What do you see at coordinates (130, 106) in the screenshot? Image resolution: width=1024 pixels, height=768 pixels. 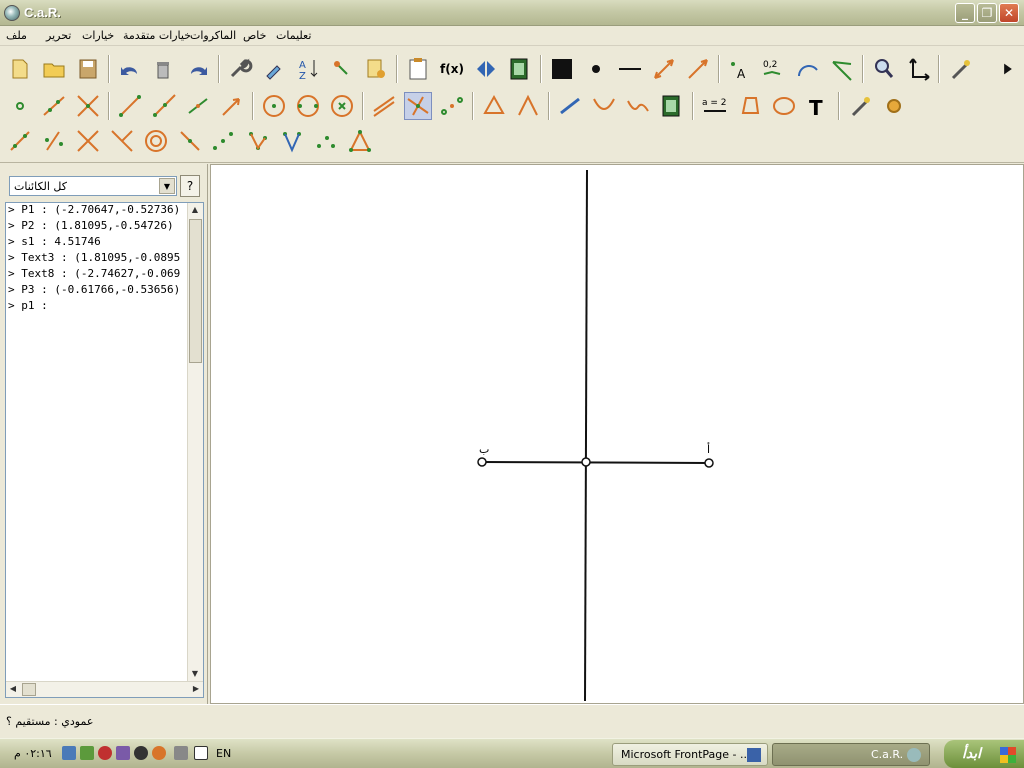 I see `segment-tool-icon` at bounding box center [130, 106].